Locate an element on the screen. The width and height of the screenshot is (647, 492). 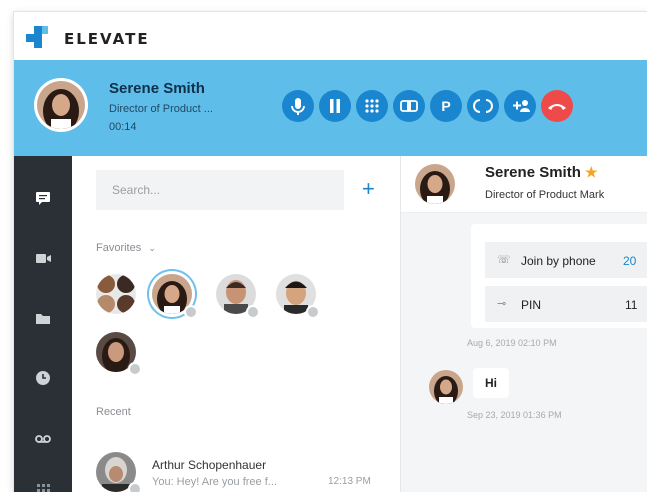
top-bar: ELEVATE is located at coordinates (330, 36).